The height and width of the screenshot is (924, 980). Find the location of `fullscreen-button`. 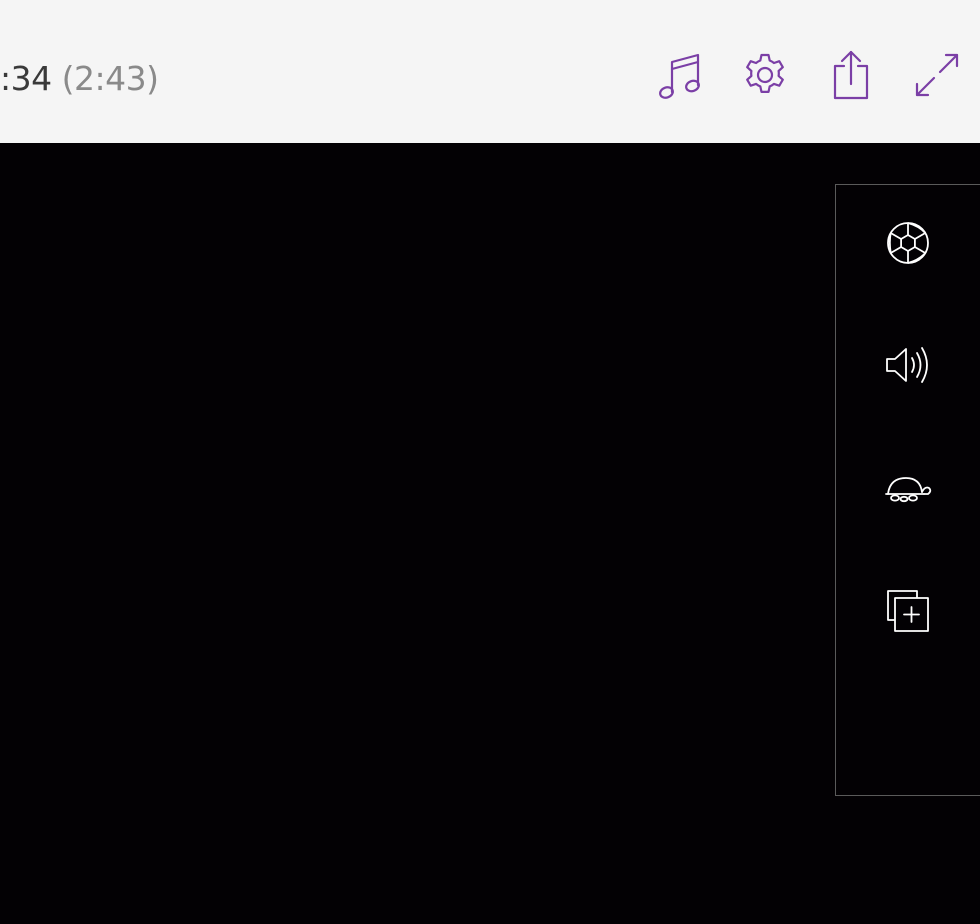

fullscreen-button is located at coordinates (937, 75).